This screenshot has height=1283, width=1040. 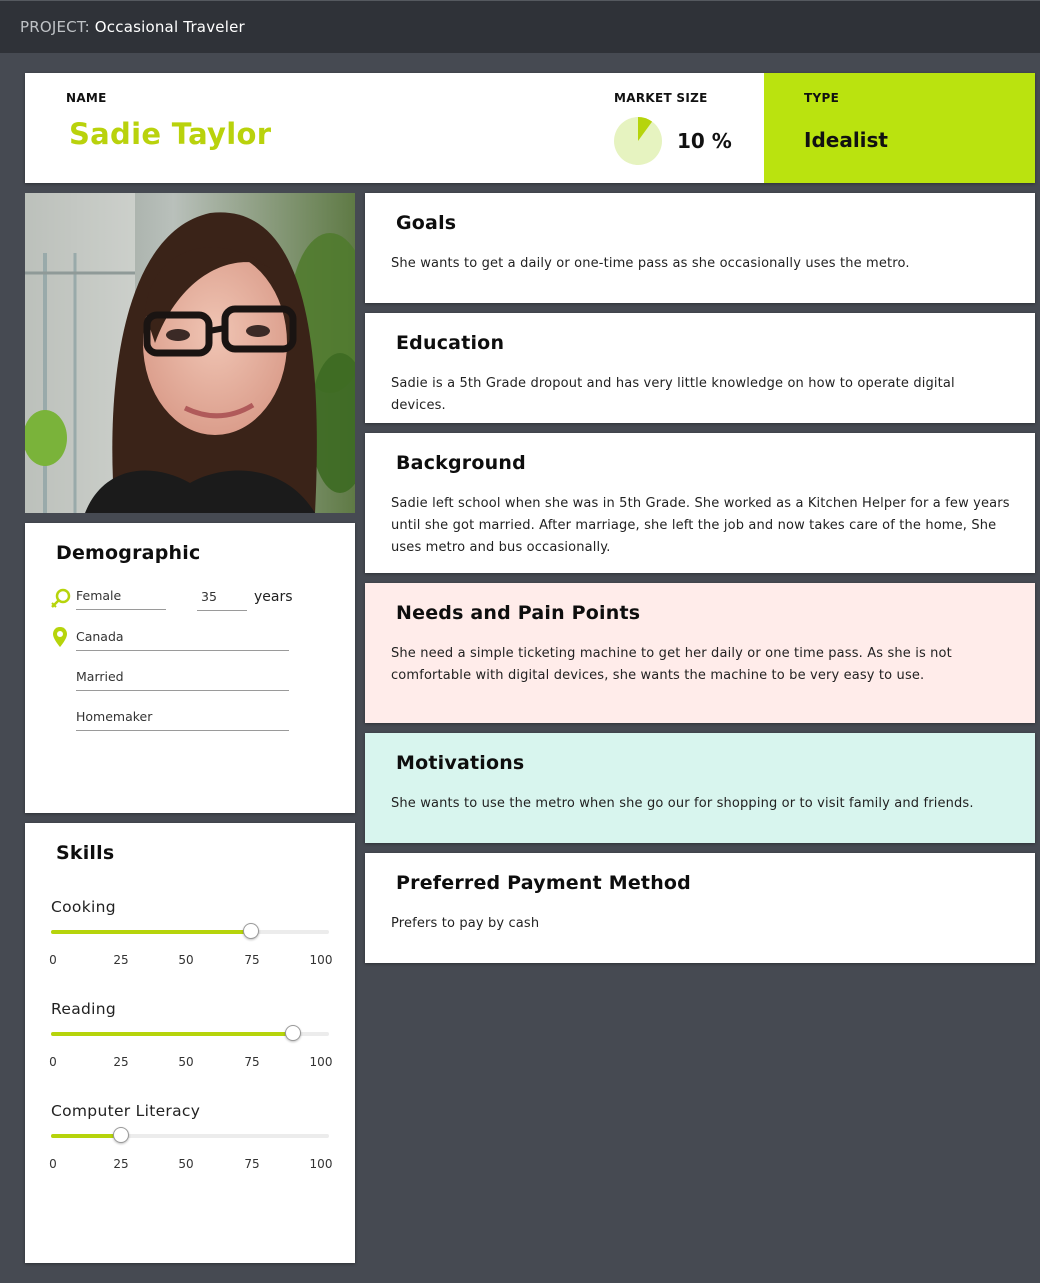 What do you see at coordinates (543, 883) in the screenshot?
I see `payment-title: Preferred Payment Method` at bounding box center [543, 883].